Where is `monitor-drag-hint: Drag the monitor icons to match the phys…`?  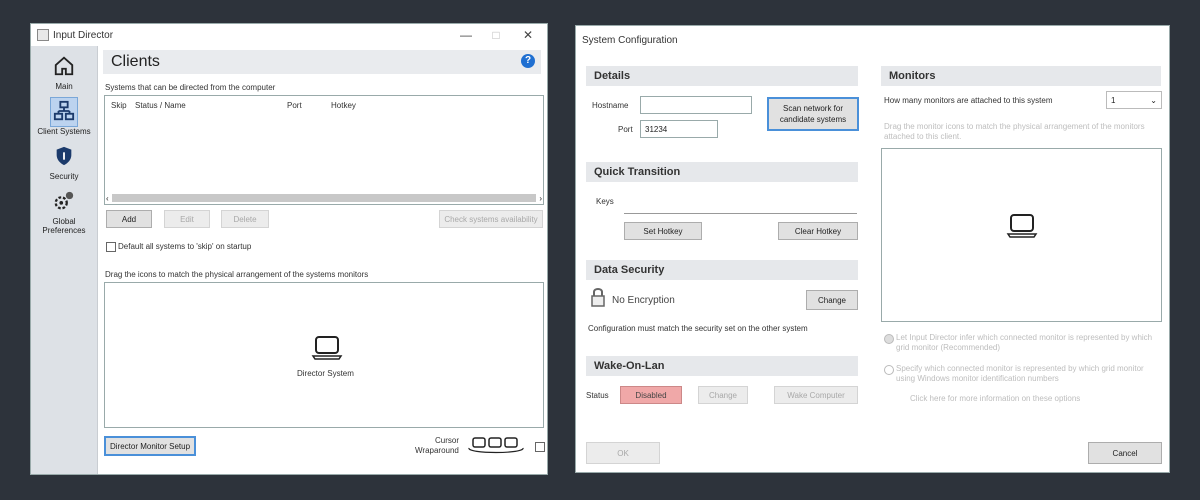
monitor-drag-hint: Drag the monitor icons to match the phys… is located at coordinates (1014, 131).